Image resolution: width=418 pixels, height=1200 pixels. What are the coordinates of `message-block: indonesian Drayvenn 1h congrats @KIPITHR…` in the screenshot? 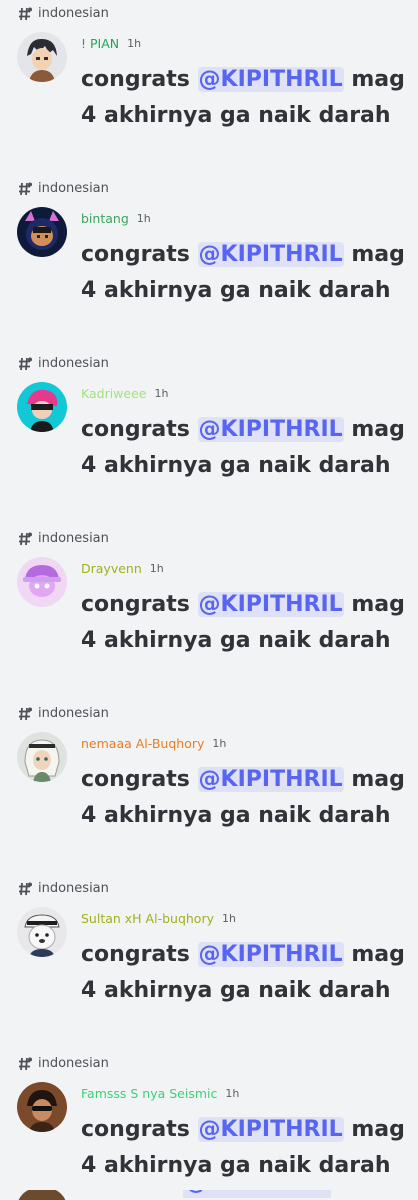 It's located at (209, 612).